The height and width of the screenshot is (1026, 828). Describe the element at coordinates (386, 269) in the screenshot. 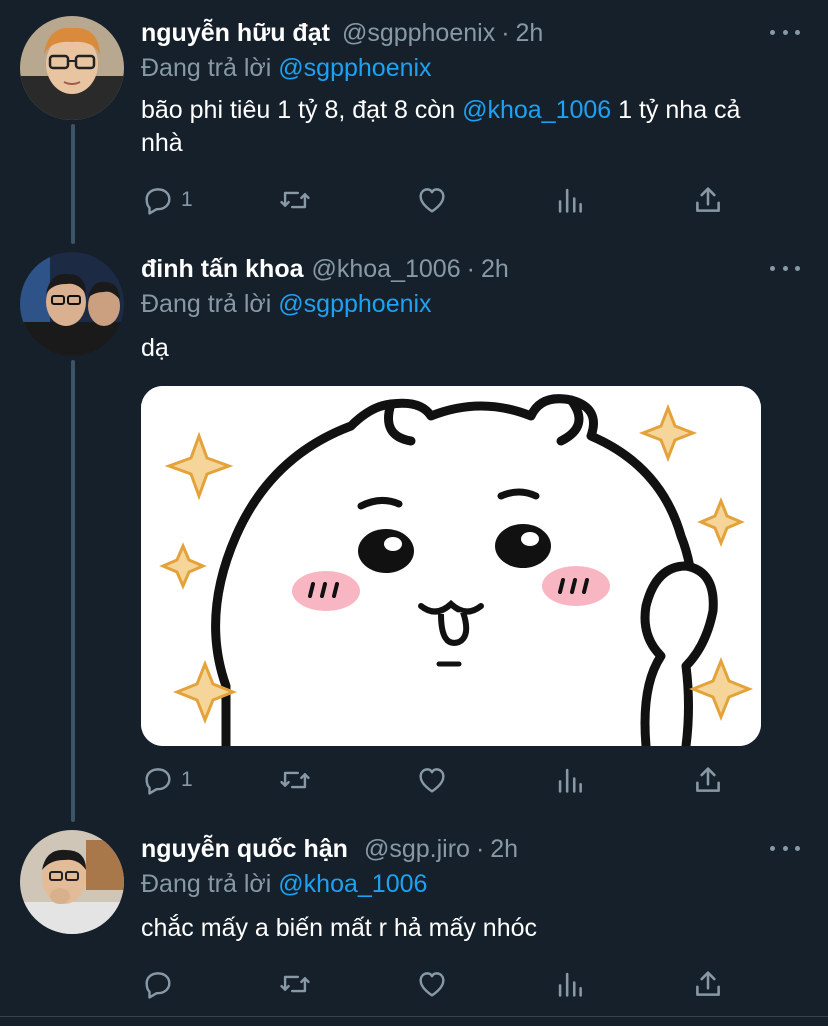

I see `author-handle: @khoa_1006` at that location.